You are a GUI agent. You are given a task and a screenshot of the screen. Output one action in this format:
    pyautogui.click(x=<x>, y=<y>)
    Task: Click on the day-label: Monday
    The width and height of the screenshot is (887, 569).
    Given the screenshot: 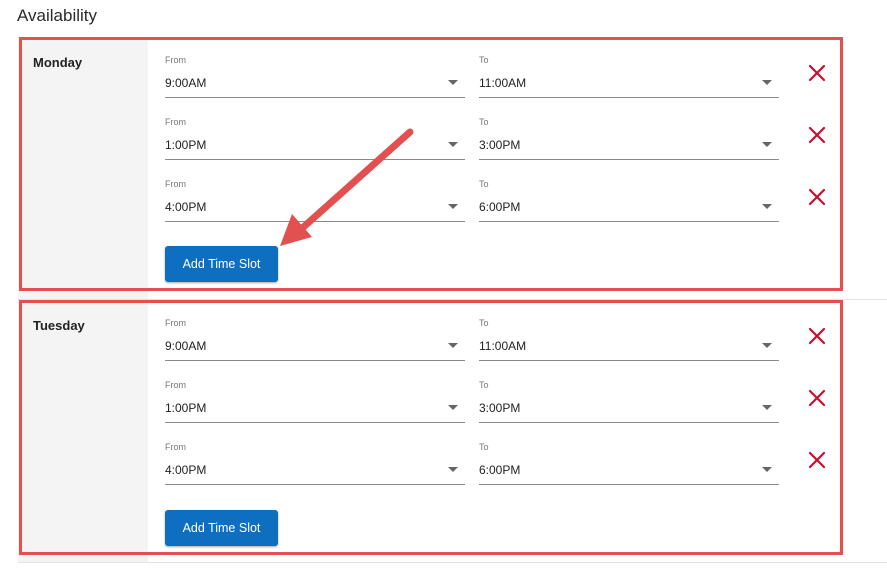 What is the action you would take?
    pyautogui.click(x=58, y=62)
    